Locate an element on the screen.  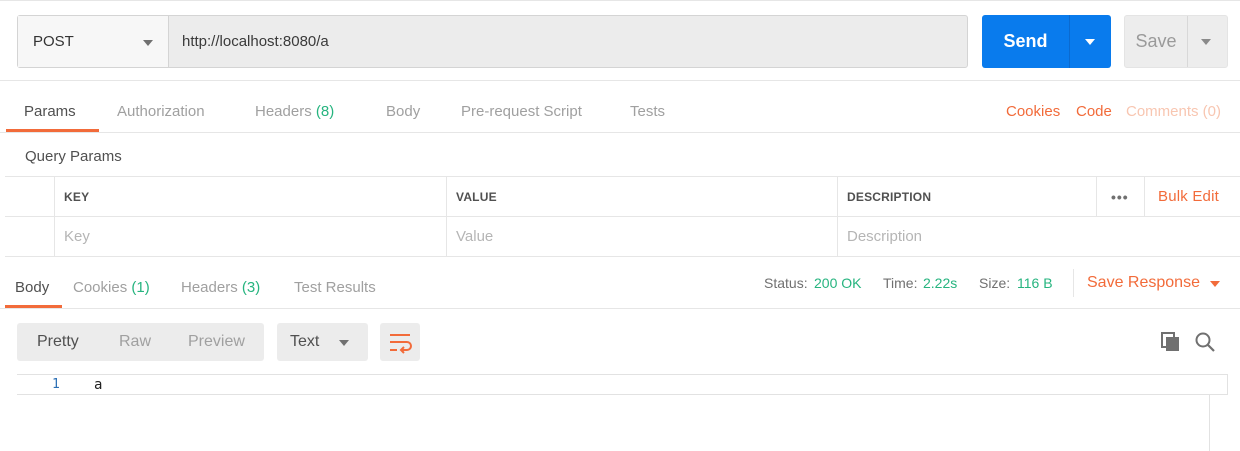
save-options-button is located at coordinates (1207, 41).